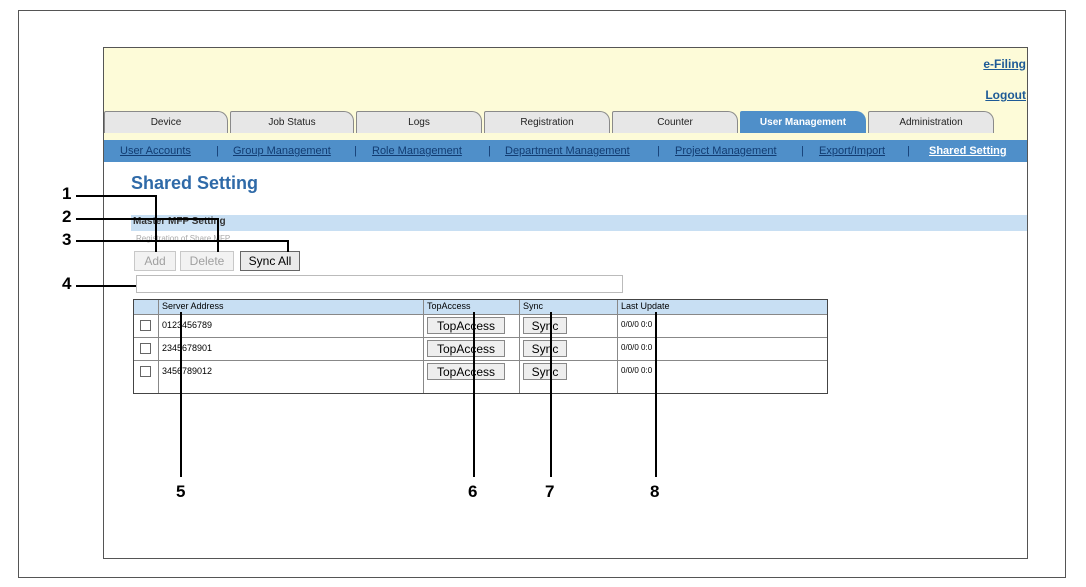  What do you see at coordinates (550, 491) in the screenshot?
I see `callout-7: 7` at bounding box center [550, 491].